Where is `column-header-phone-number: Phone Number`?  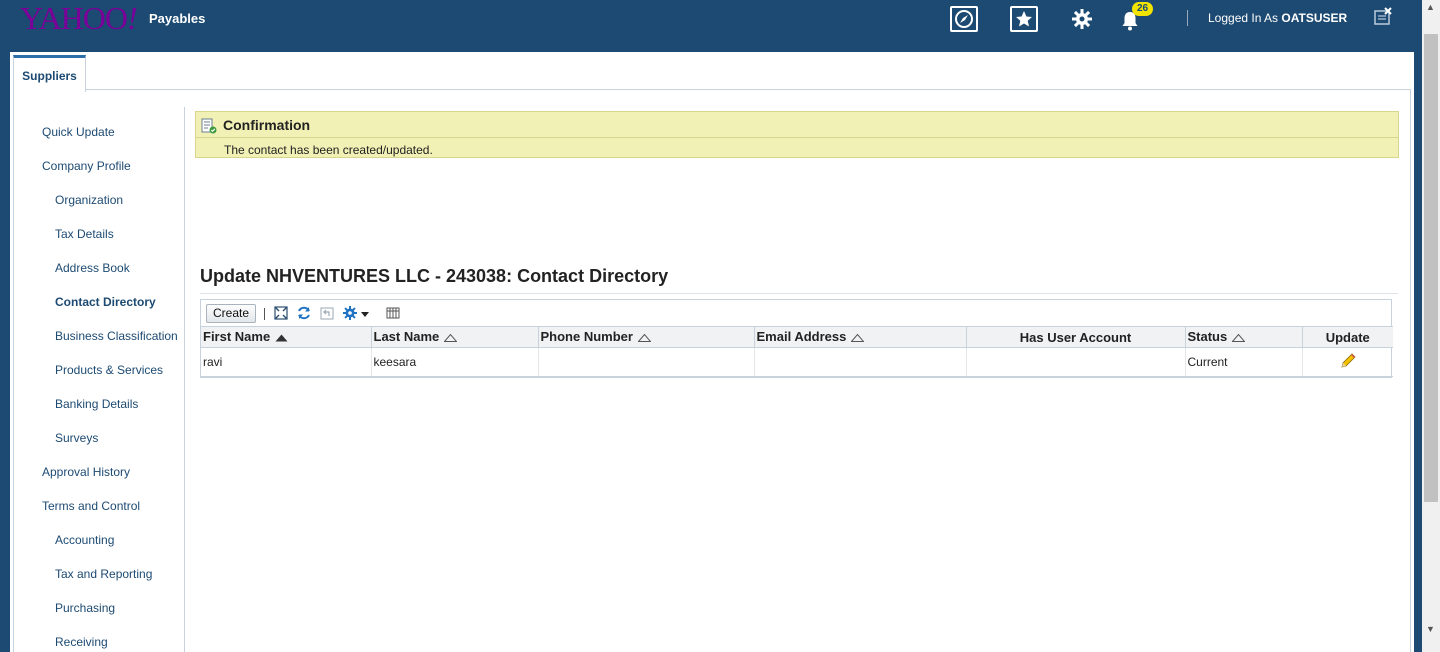
column-header-phone-number: Phone Number is located at coordinates (646, 337).